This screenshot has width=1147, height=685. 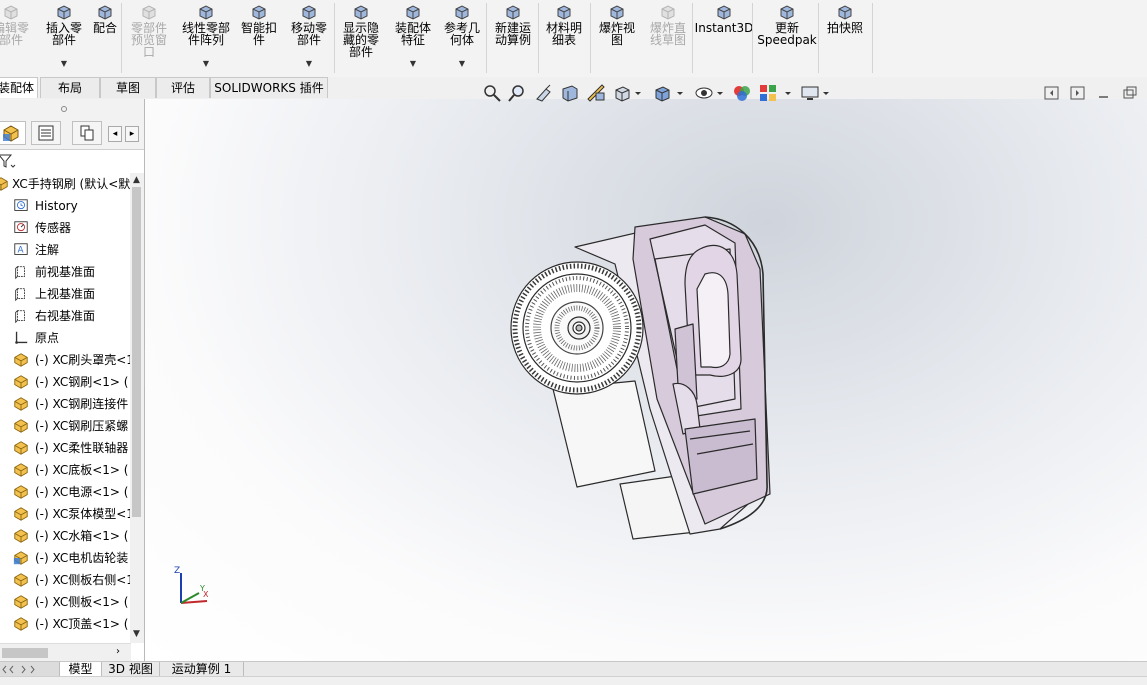 What do you see at coordinates (492, 93) in the screenshot?
I see `zoom-to-fit-icon` at bounding box center [492, 93].